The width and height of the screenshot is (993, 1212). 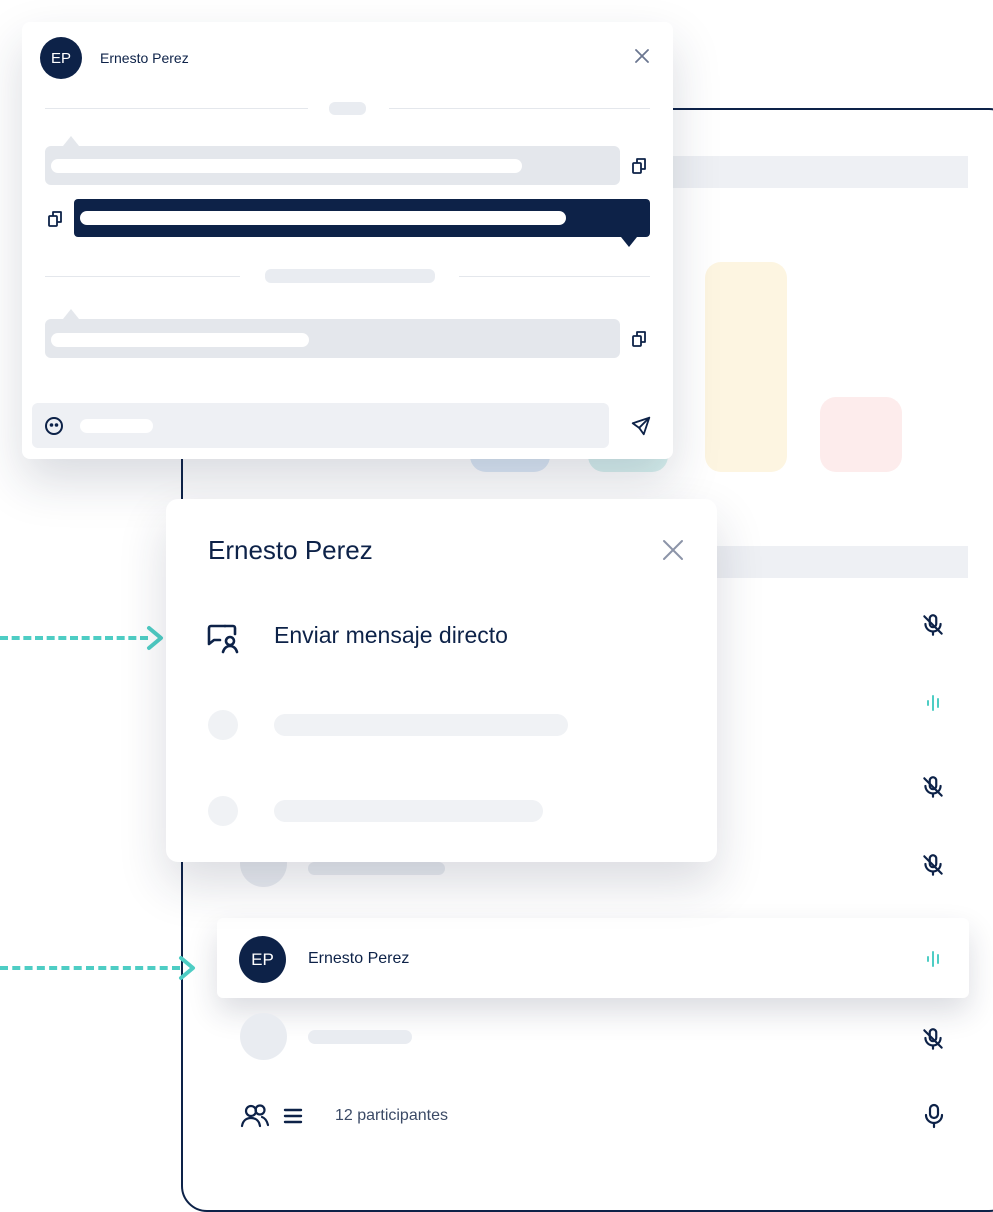 What do you see at coordinates (641, 426) in the screenshot?
I see `send-icon` at bounding box center [641, 426].